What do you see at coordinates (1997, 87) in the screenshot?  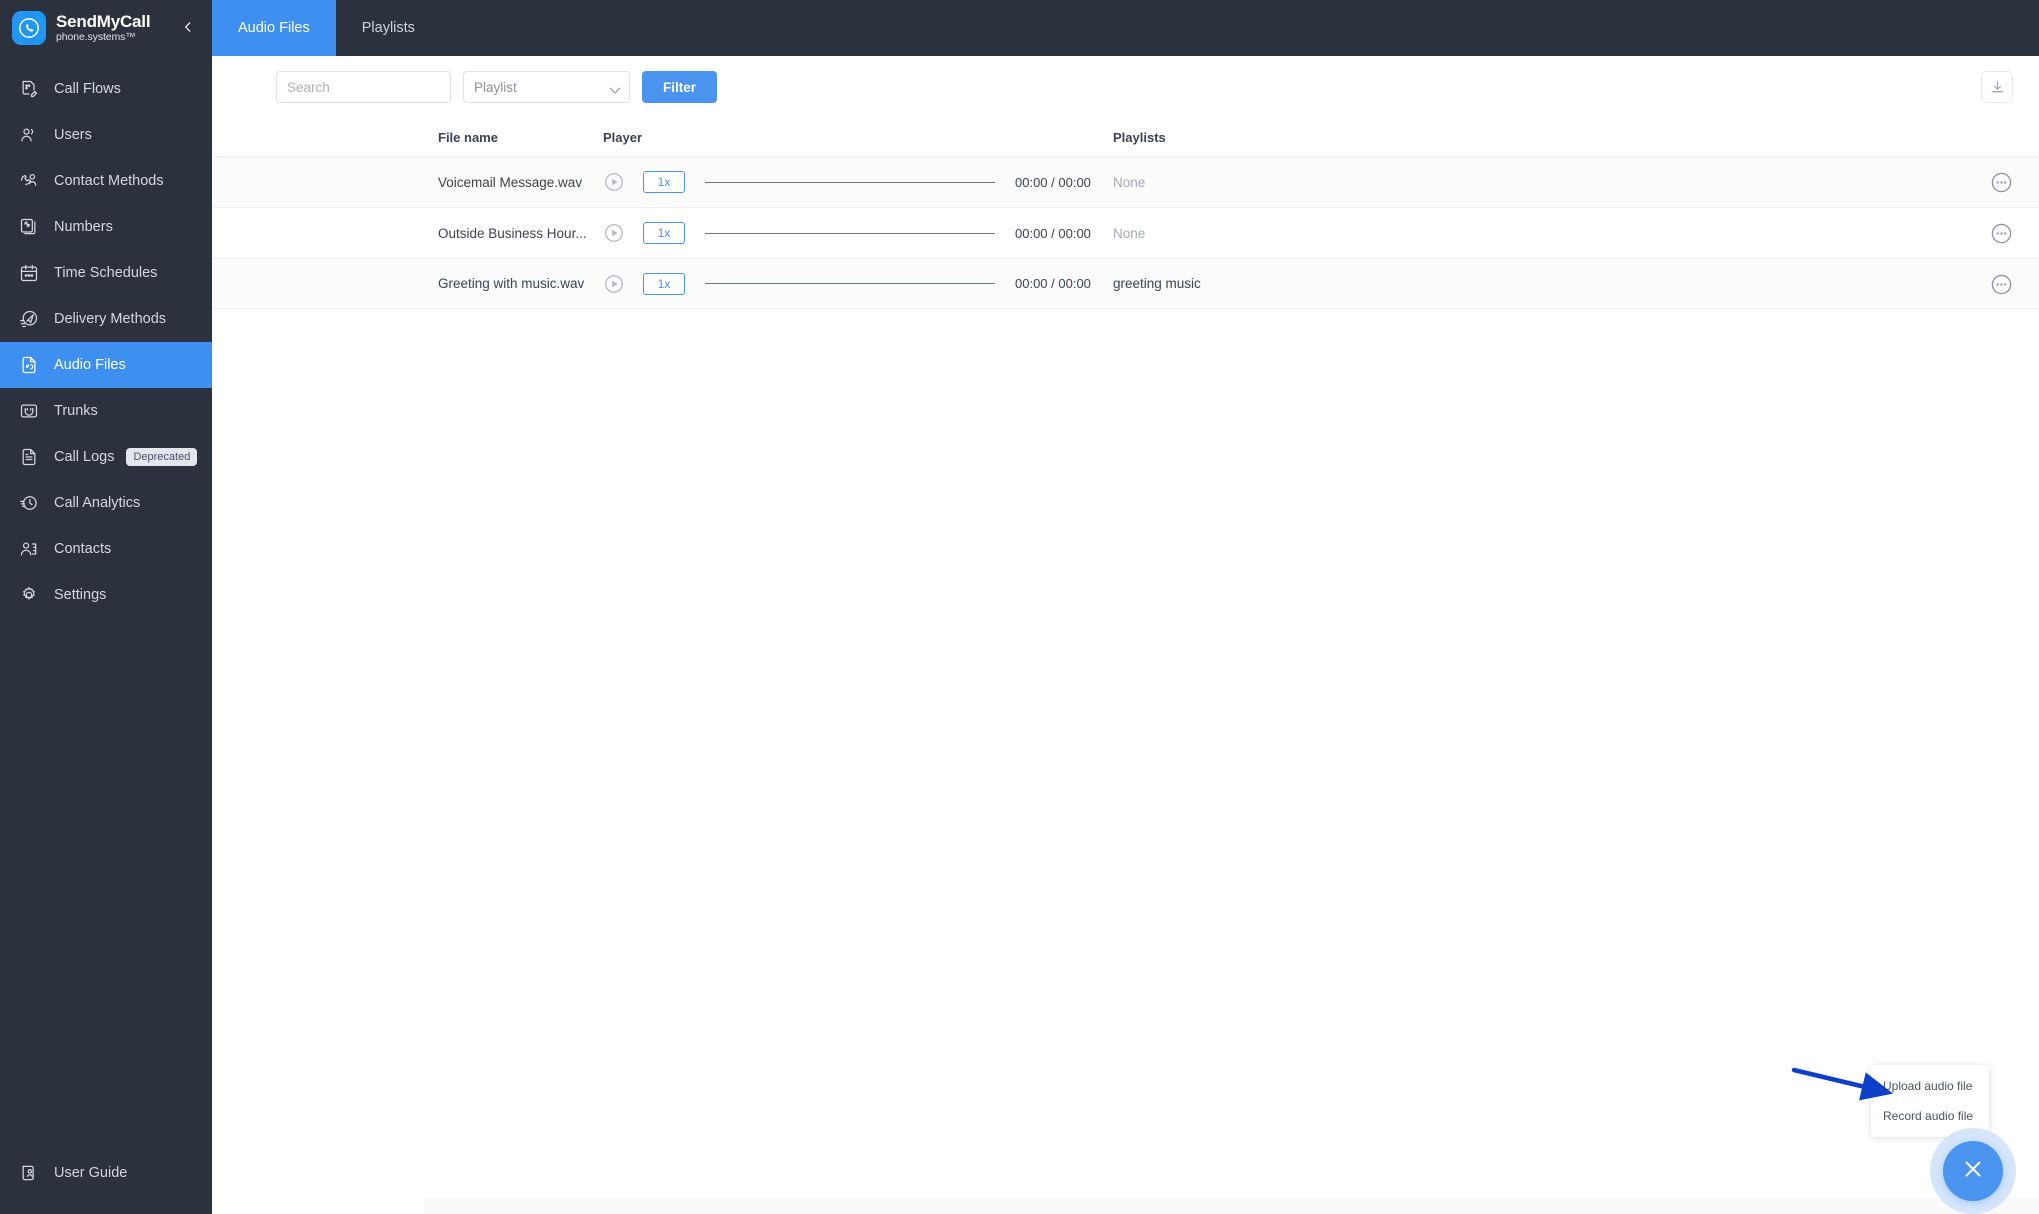 I see `download-icon` at bounding box center [1997, 87].